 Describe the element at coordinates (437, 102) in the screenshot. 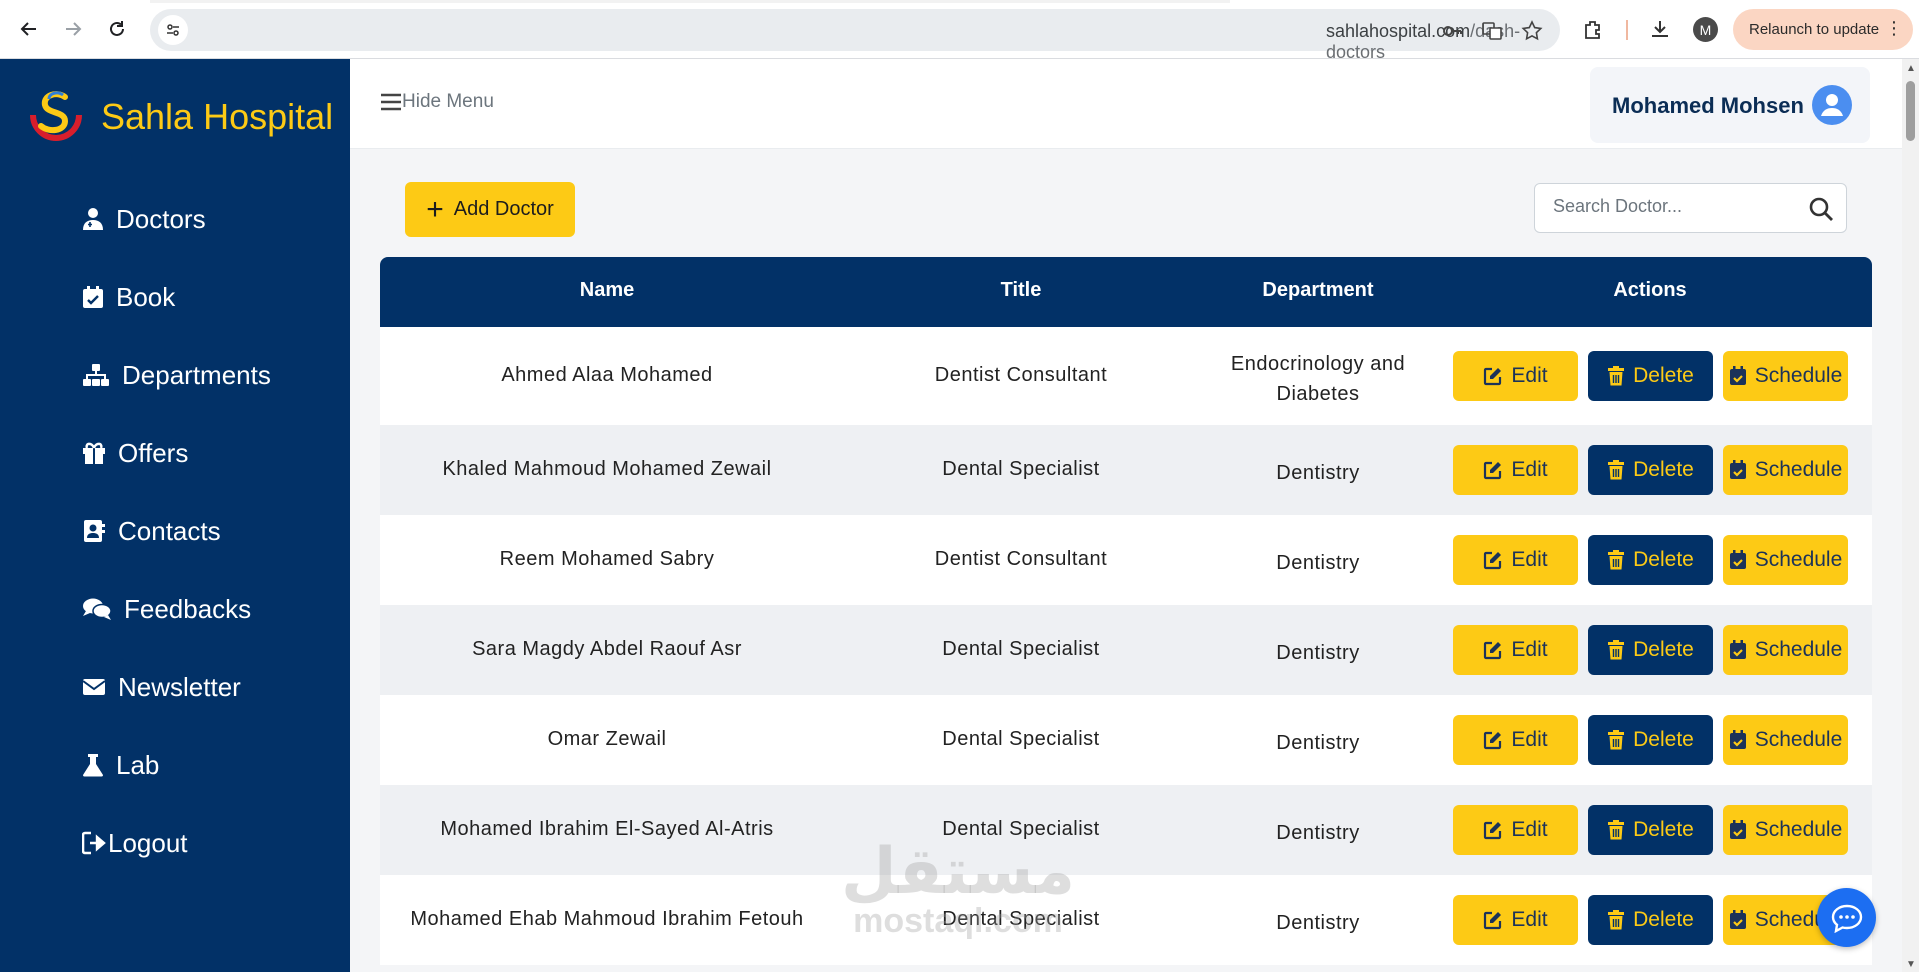

I see `hide-menu-toggle: Hide Menu` at that location.